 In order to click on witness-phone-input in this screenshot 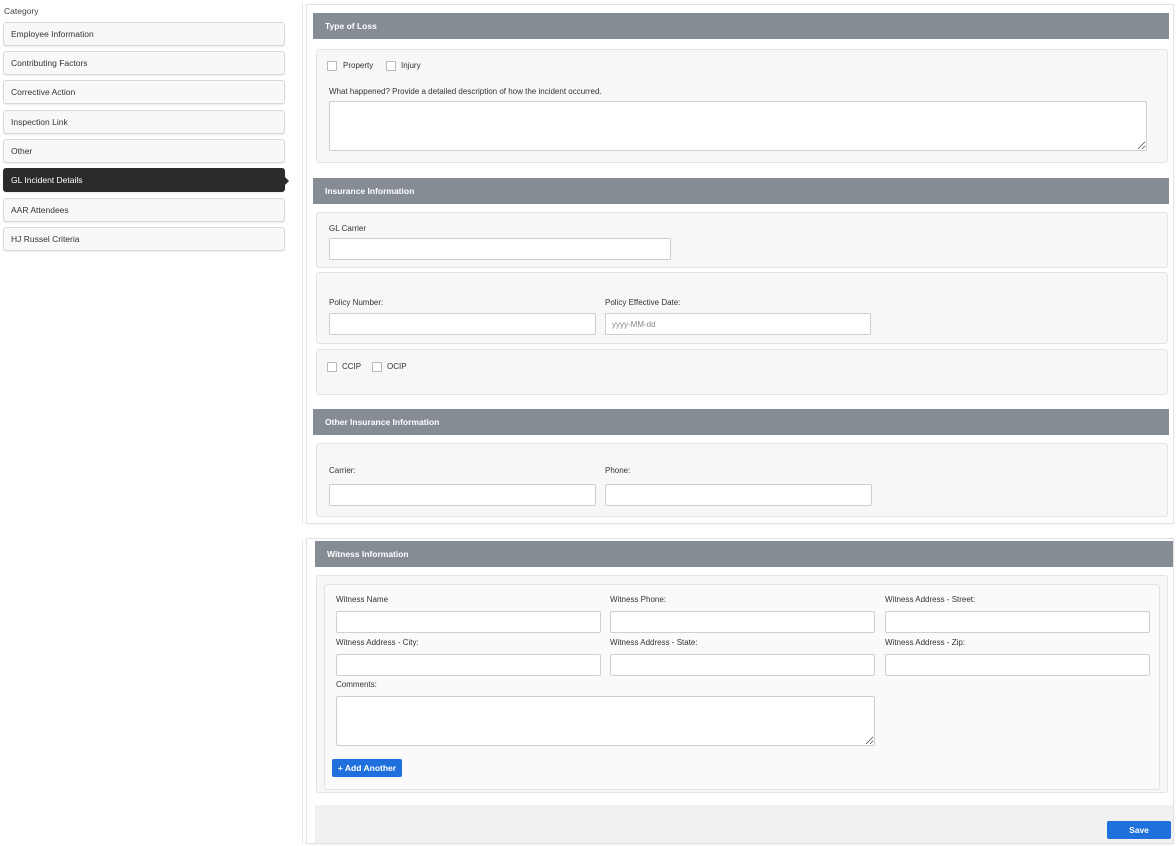, I will do `click(742, 622)`.